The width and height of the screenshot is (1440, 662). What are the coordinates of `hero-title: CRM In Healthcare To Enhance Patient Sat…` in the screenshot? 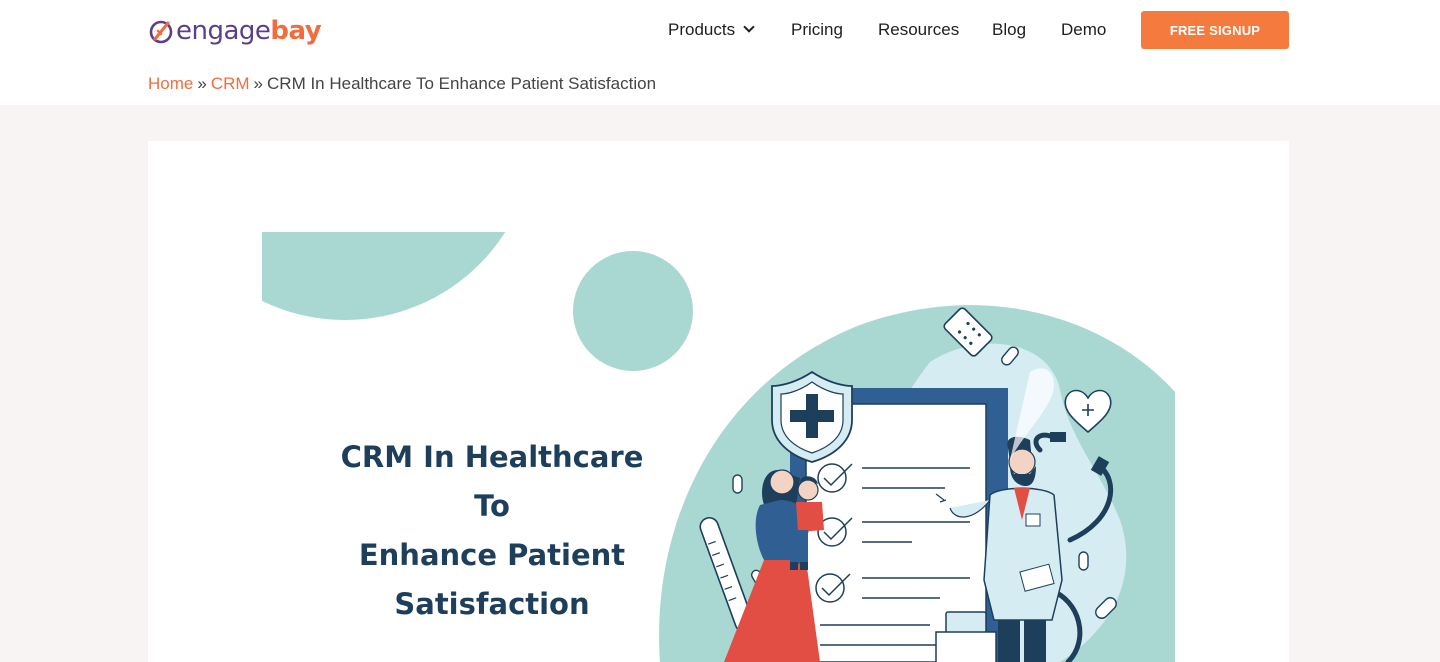 It's located at (492, 531).